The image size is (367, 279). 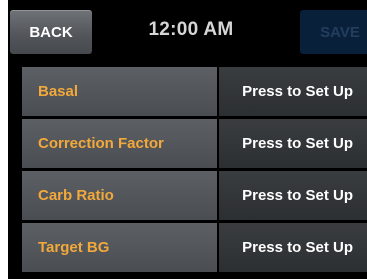 I want to click on row-label: Correction Factor, so click(x=119, y=143).